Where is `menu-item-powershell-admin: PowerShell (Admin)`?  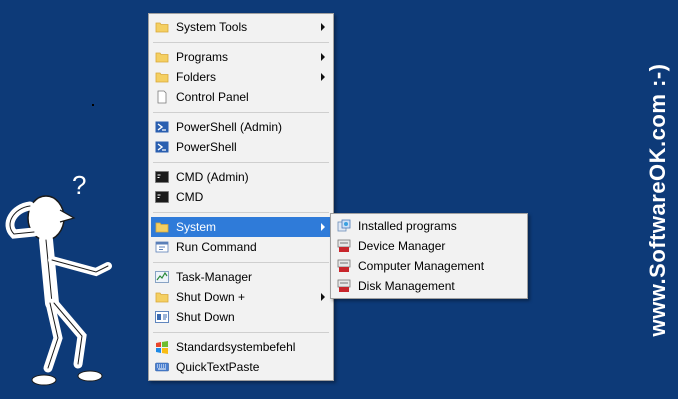
menu-item-powershell-admin: PowerShell (Admin) is located at coordinates (241, 127).